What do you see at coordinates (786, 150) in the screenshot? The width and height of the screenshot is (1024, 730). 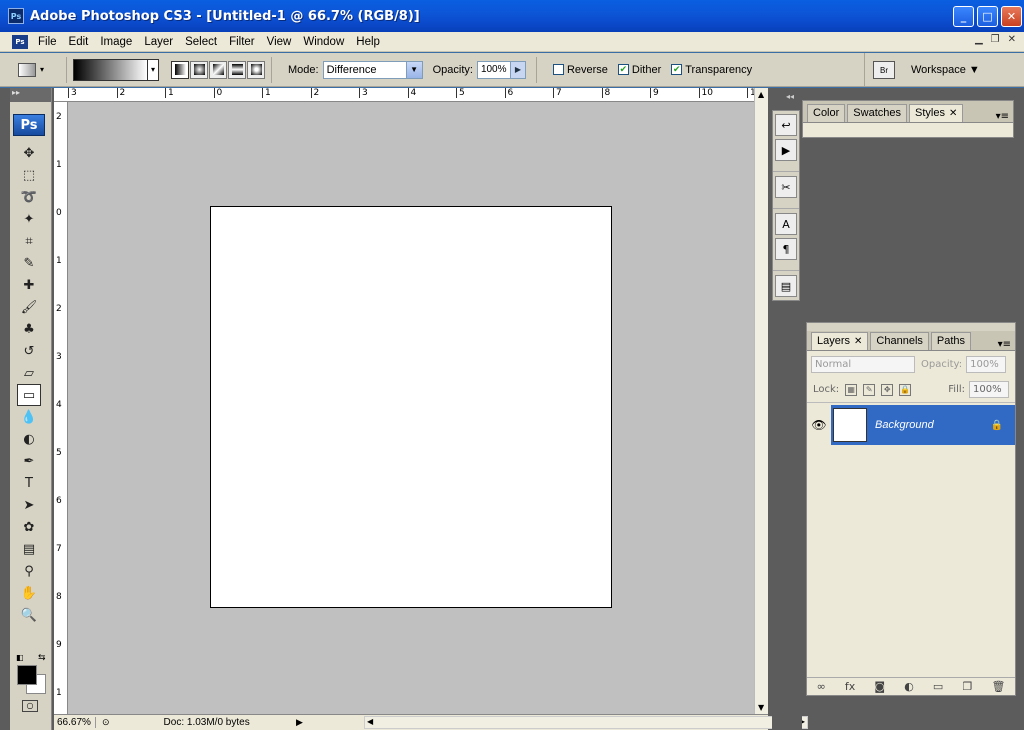 I see `actions-panel-icon: ▶` at bounding box center [786, 150].